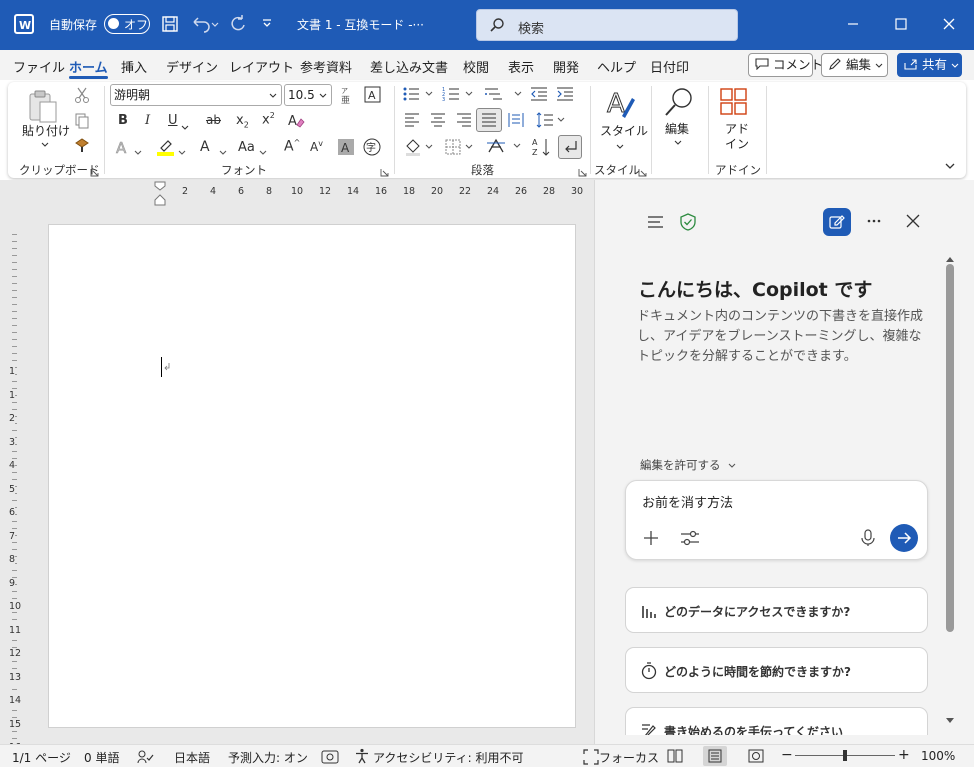  Describe the element at coordinates (223, 152) in the screenshot. I see `font-color-dropdown-icon` at that location.